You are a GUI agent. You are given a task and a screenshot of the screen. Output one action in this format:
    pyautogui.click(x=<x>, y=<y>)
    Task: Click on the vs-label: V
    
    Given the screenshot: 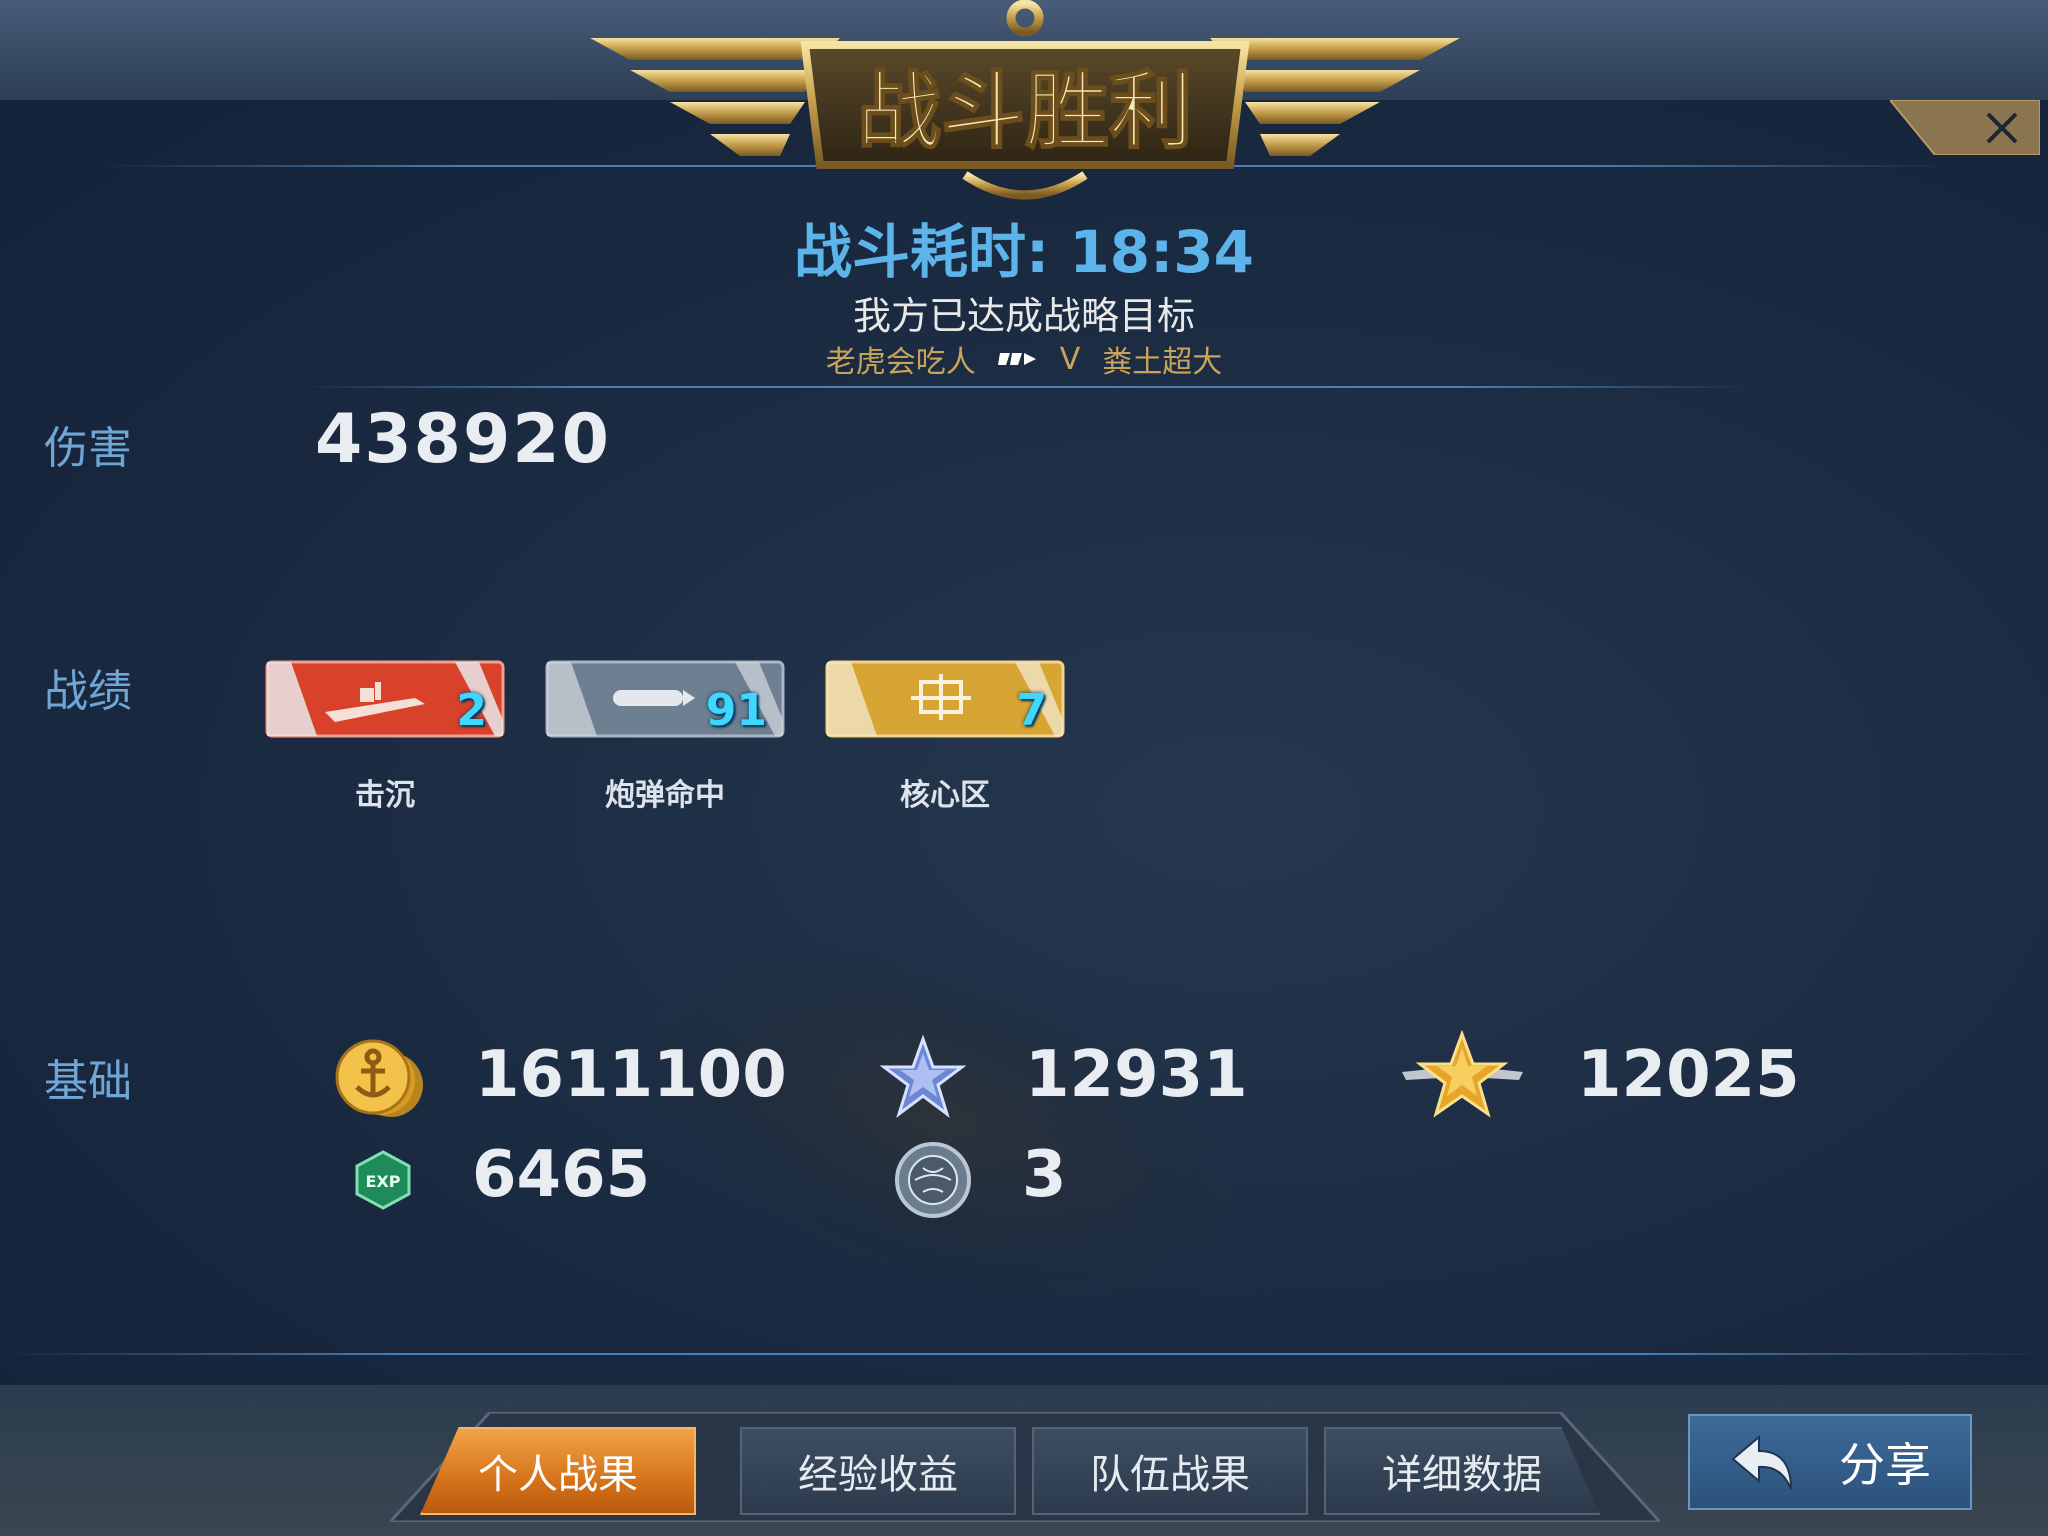 What is the action you would take?
    pyautogui.click(x=1070, y=359)
    